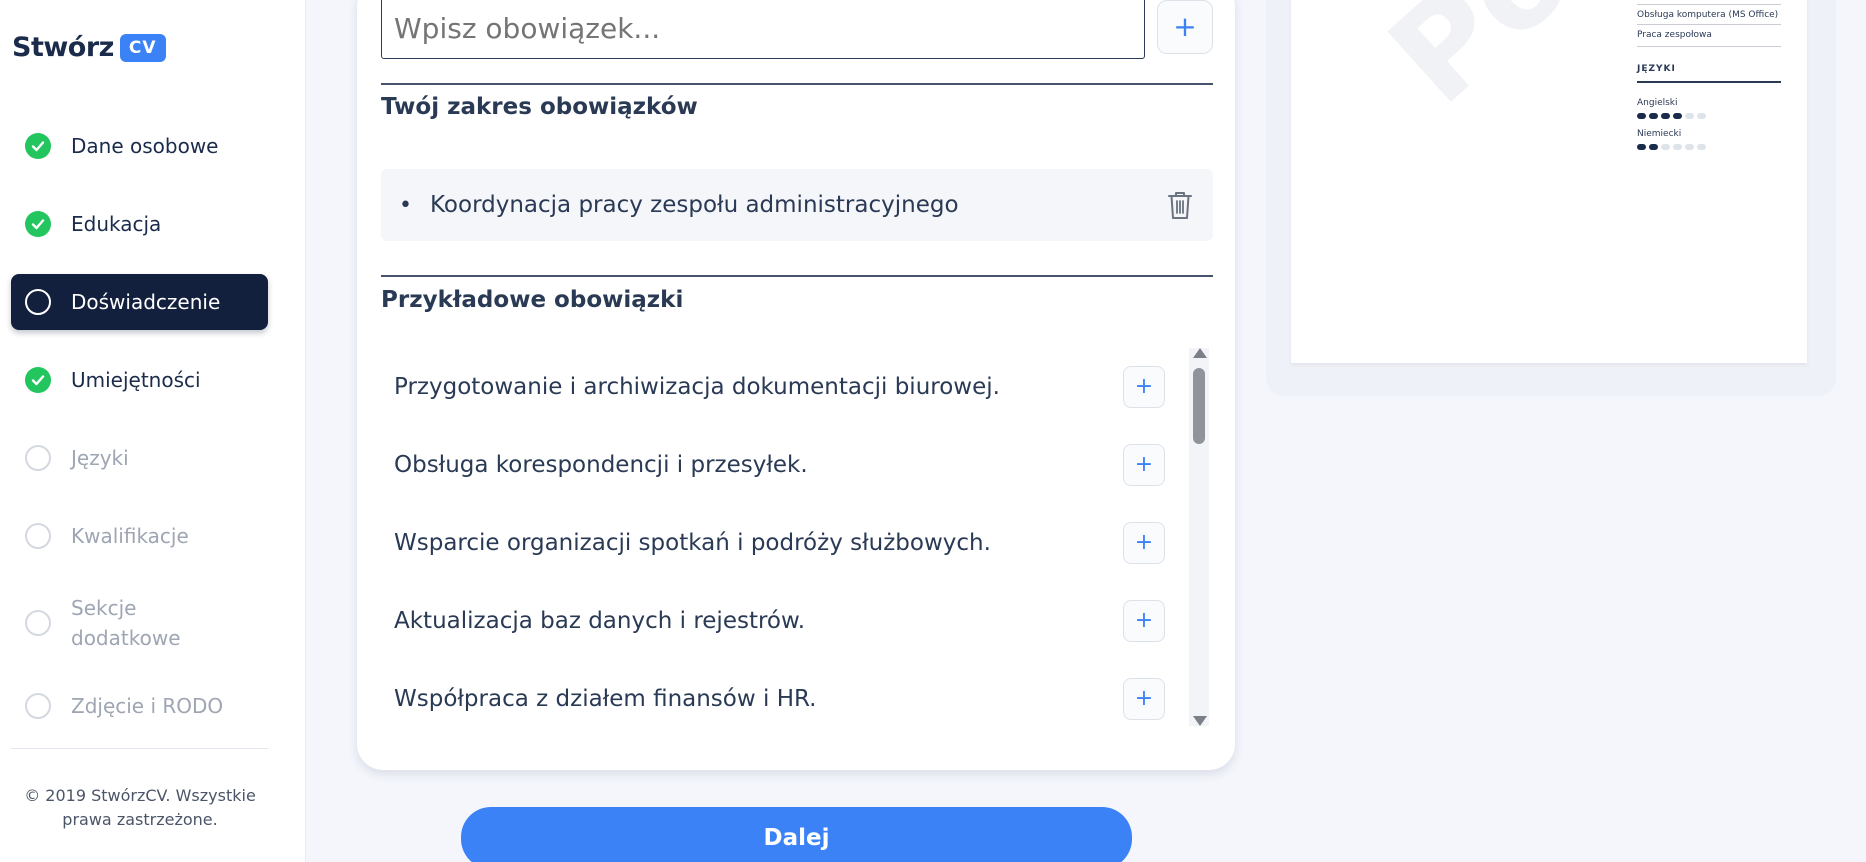 The width and height of the screenshot is (1866, 862). I want to click on example-duty-item: Obsługa korespondencji i przesyłek. +, so click(776, 465).